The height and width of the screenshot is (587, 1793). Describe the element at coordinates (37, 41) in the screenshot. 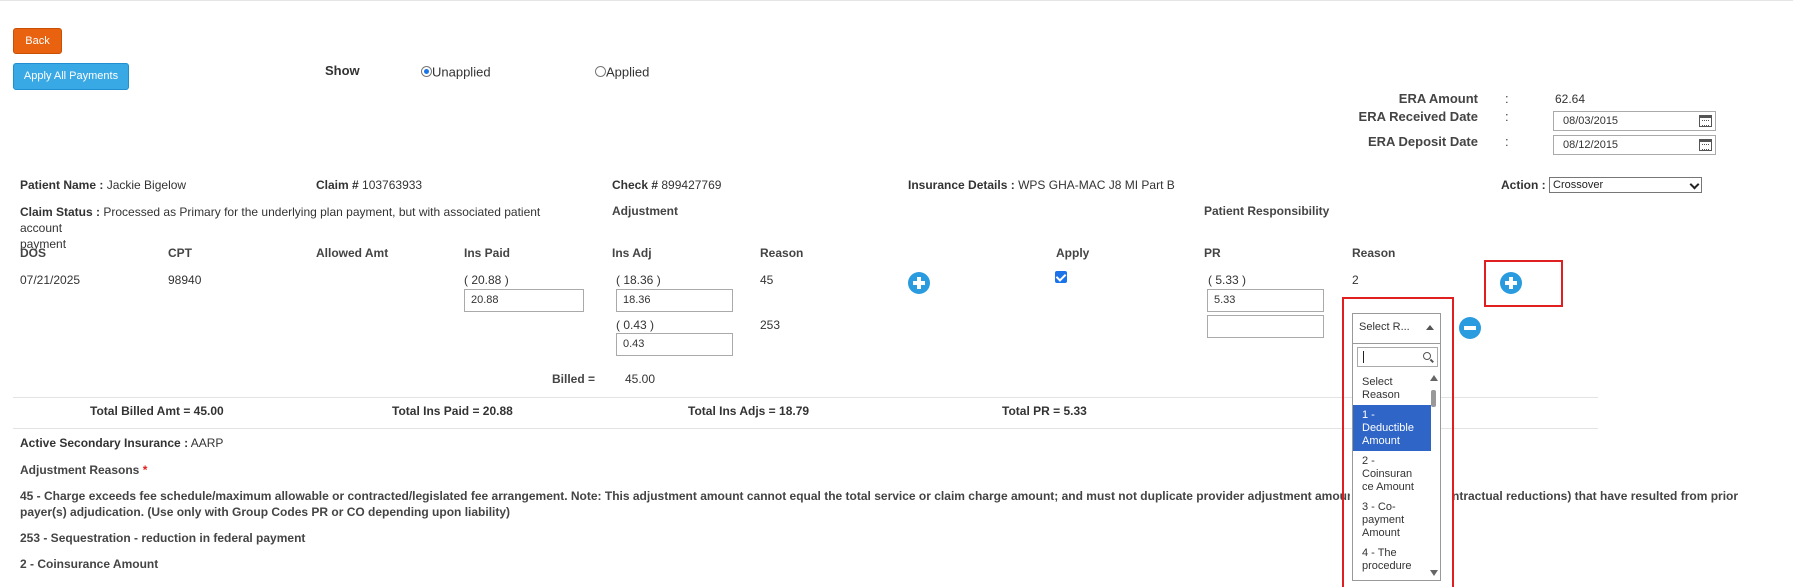

I see `back-button: Back` at that location.